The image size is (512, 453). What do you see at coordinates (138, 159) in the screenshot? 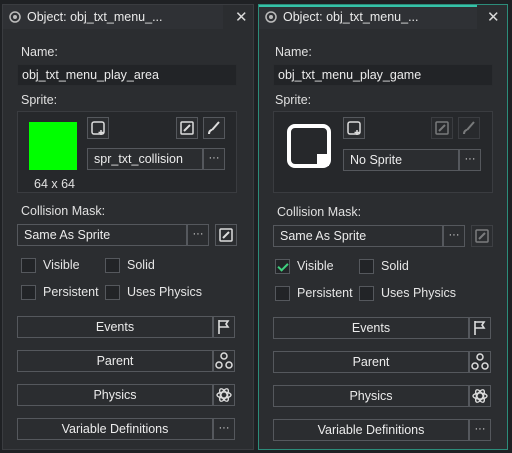
I see `sprite-select-value: spr_txt_collision` at bounding box center [138, 159].